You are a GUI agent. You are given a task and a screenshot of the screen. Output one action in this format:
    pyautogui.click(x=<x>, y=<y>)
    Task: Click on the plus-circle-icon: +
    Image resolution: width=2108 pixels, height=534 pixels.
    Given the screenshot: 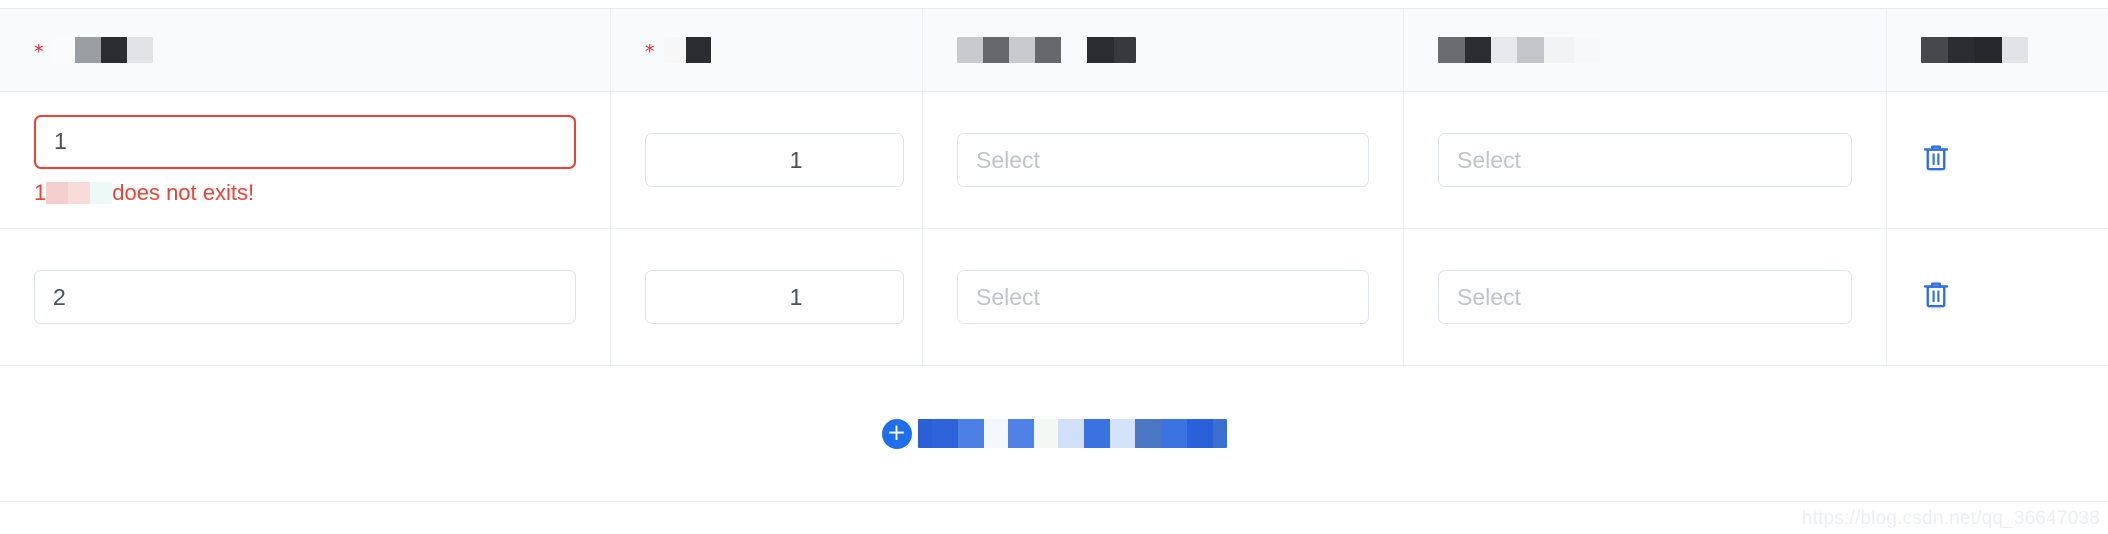 What is the action you would take?
    pyautogui.click(x=896, y=433)
    